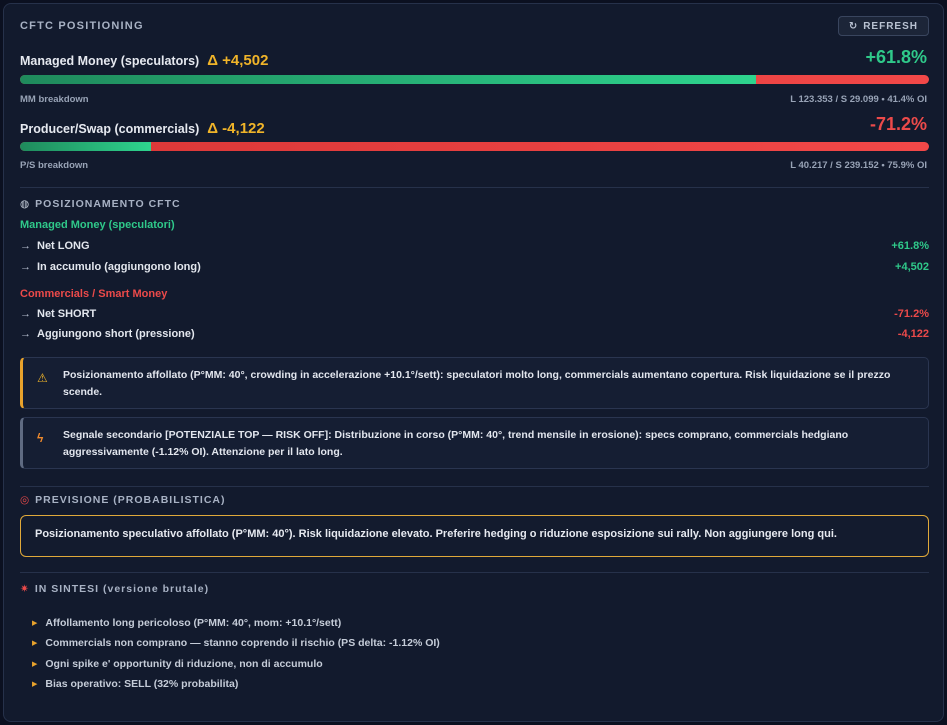 The image size is (947, 725). I want to click on ps-bar, so click(474, 146).